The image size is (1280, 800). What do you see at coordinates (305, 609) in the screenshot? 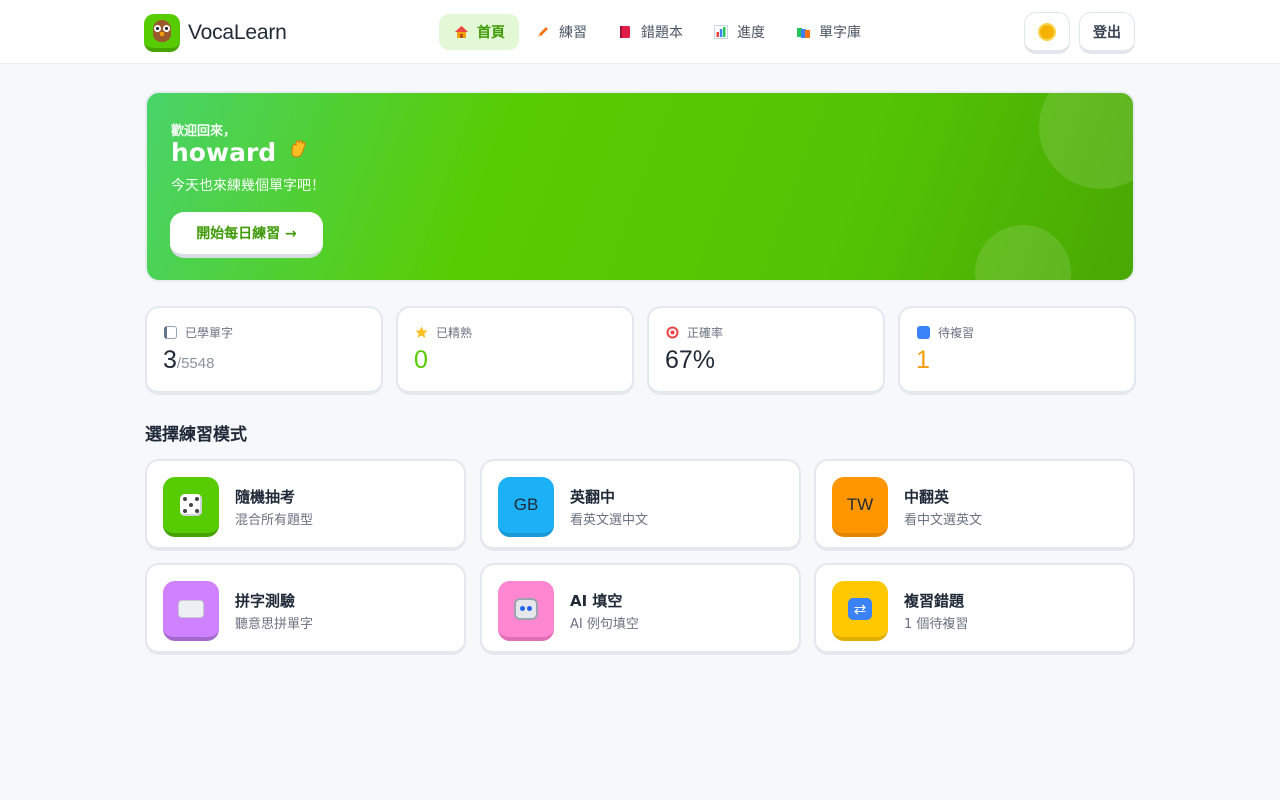
I see `mode-card-spelling: 拼字測驗 聽意思拼單字` at bounding box center [305, 609].